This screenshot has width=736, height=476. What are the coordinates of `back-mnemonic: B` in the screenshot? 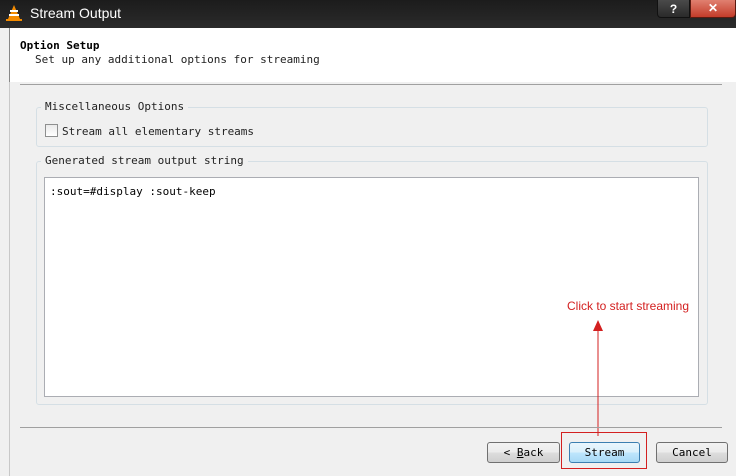 It's located at (520, 452).